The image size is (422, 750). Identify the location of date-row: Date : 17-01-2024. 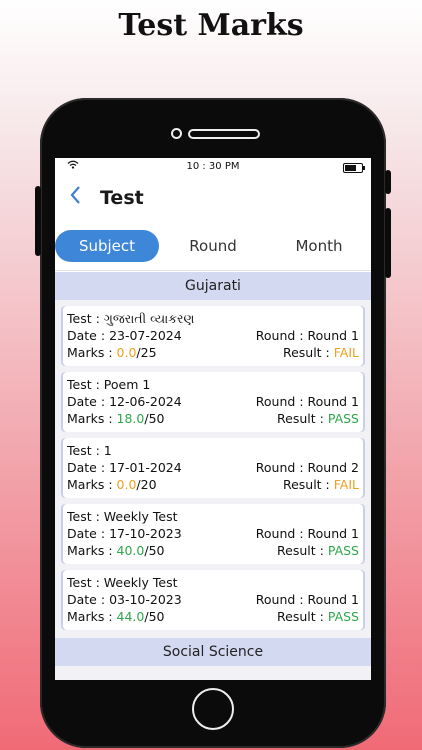
(124, 467).